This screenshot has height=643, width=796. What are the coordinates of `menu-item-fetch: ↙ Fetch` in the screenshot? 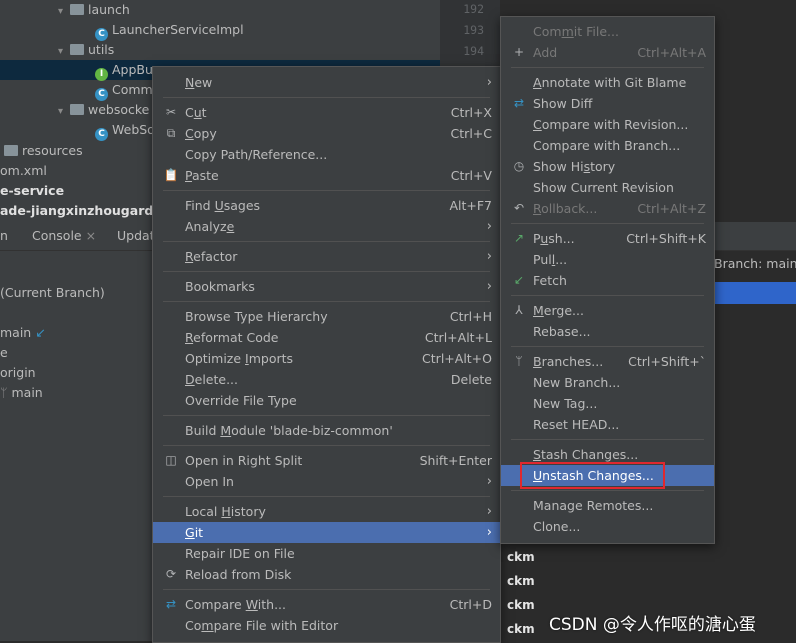 It's located at (607, 280).